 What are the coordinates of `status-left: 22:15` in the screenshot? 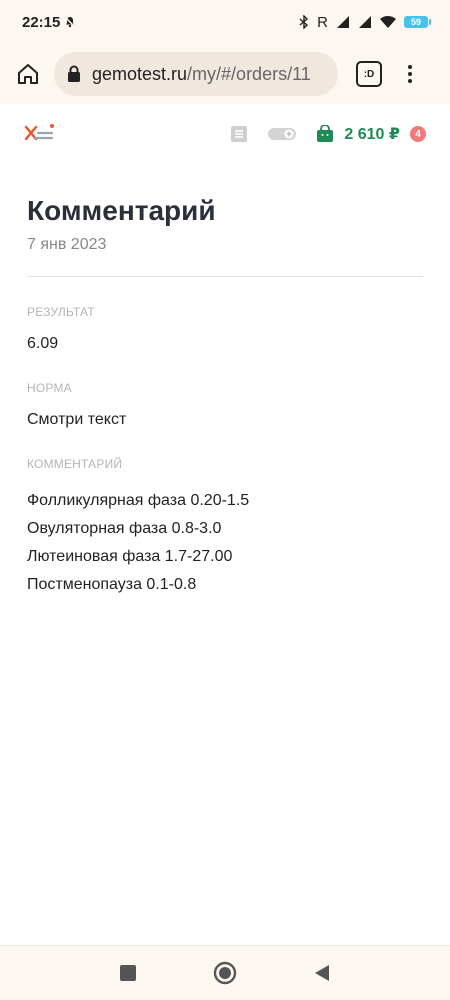 It's located at (49, 22).